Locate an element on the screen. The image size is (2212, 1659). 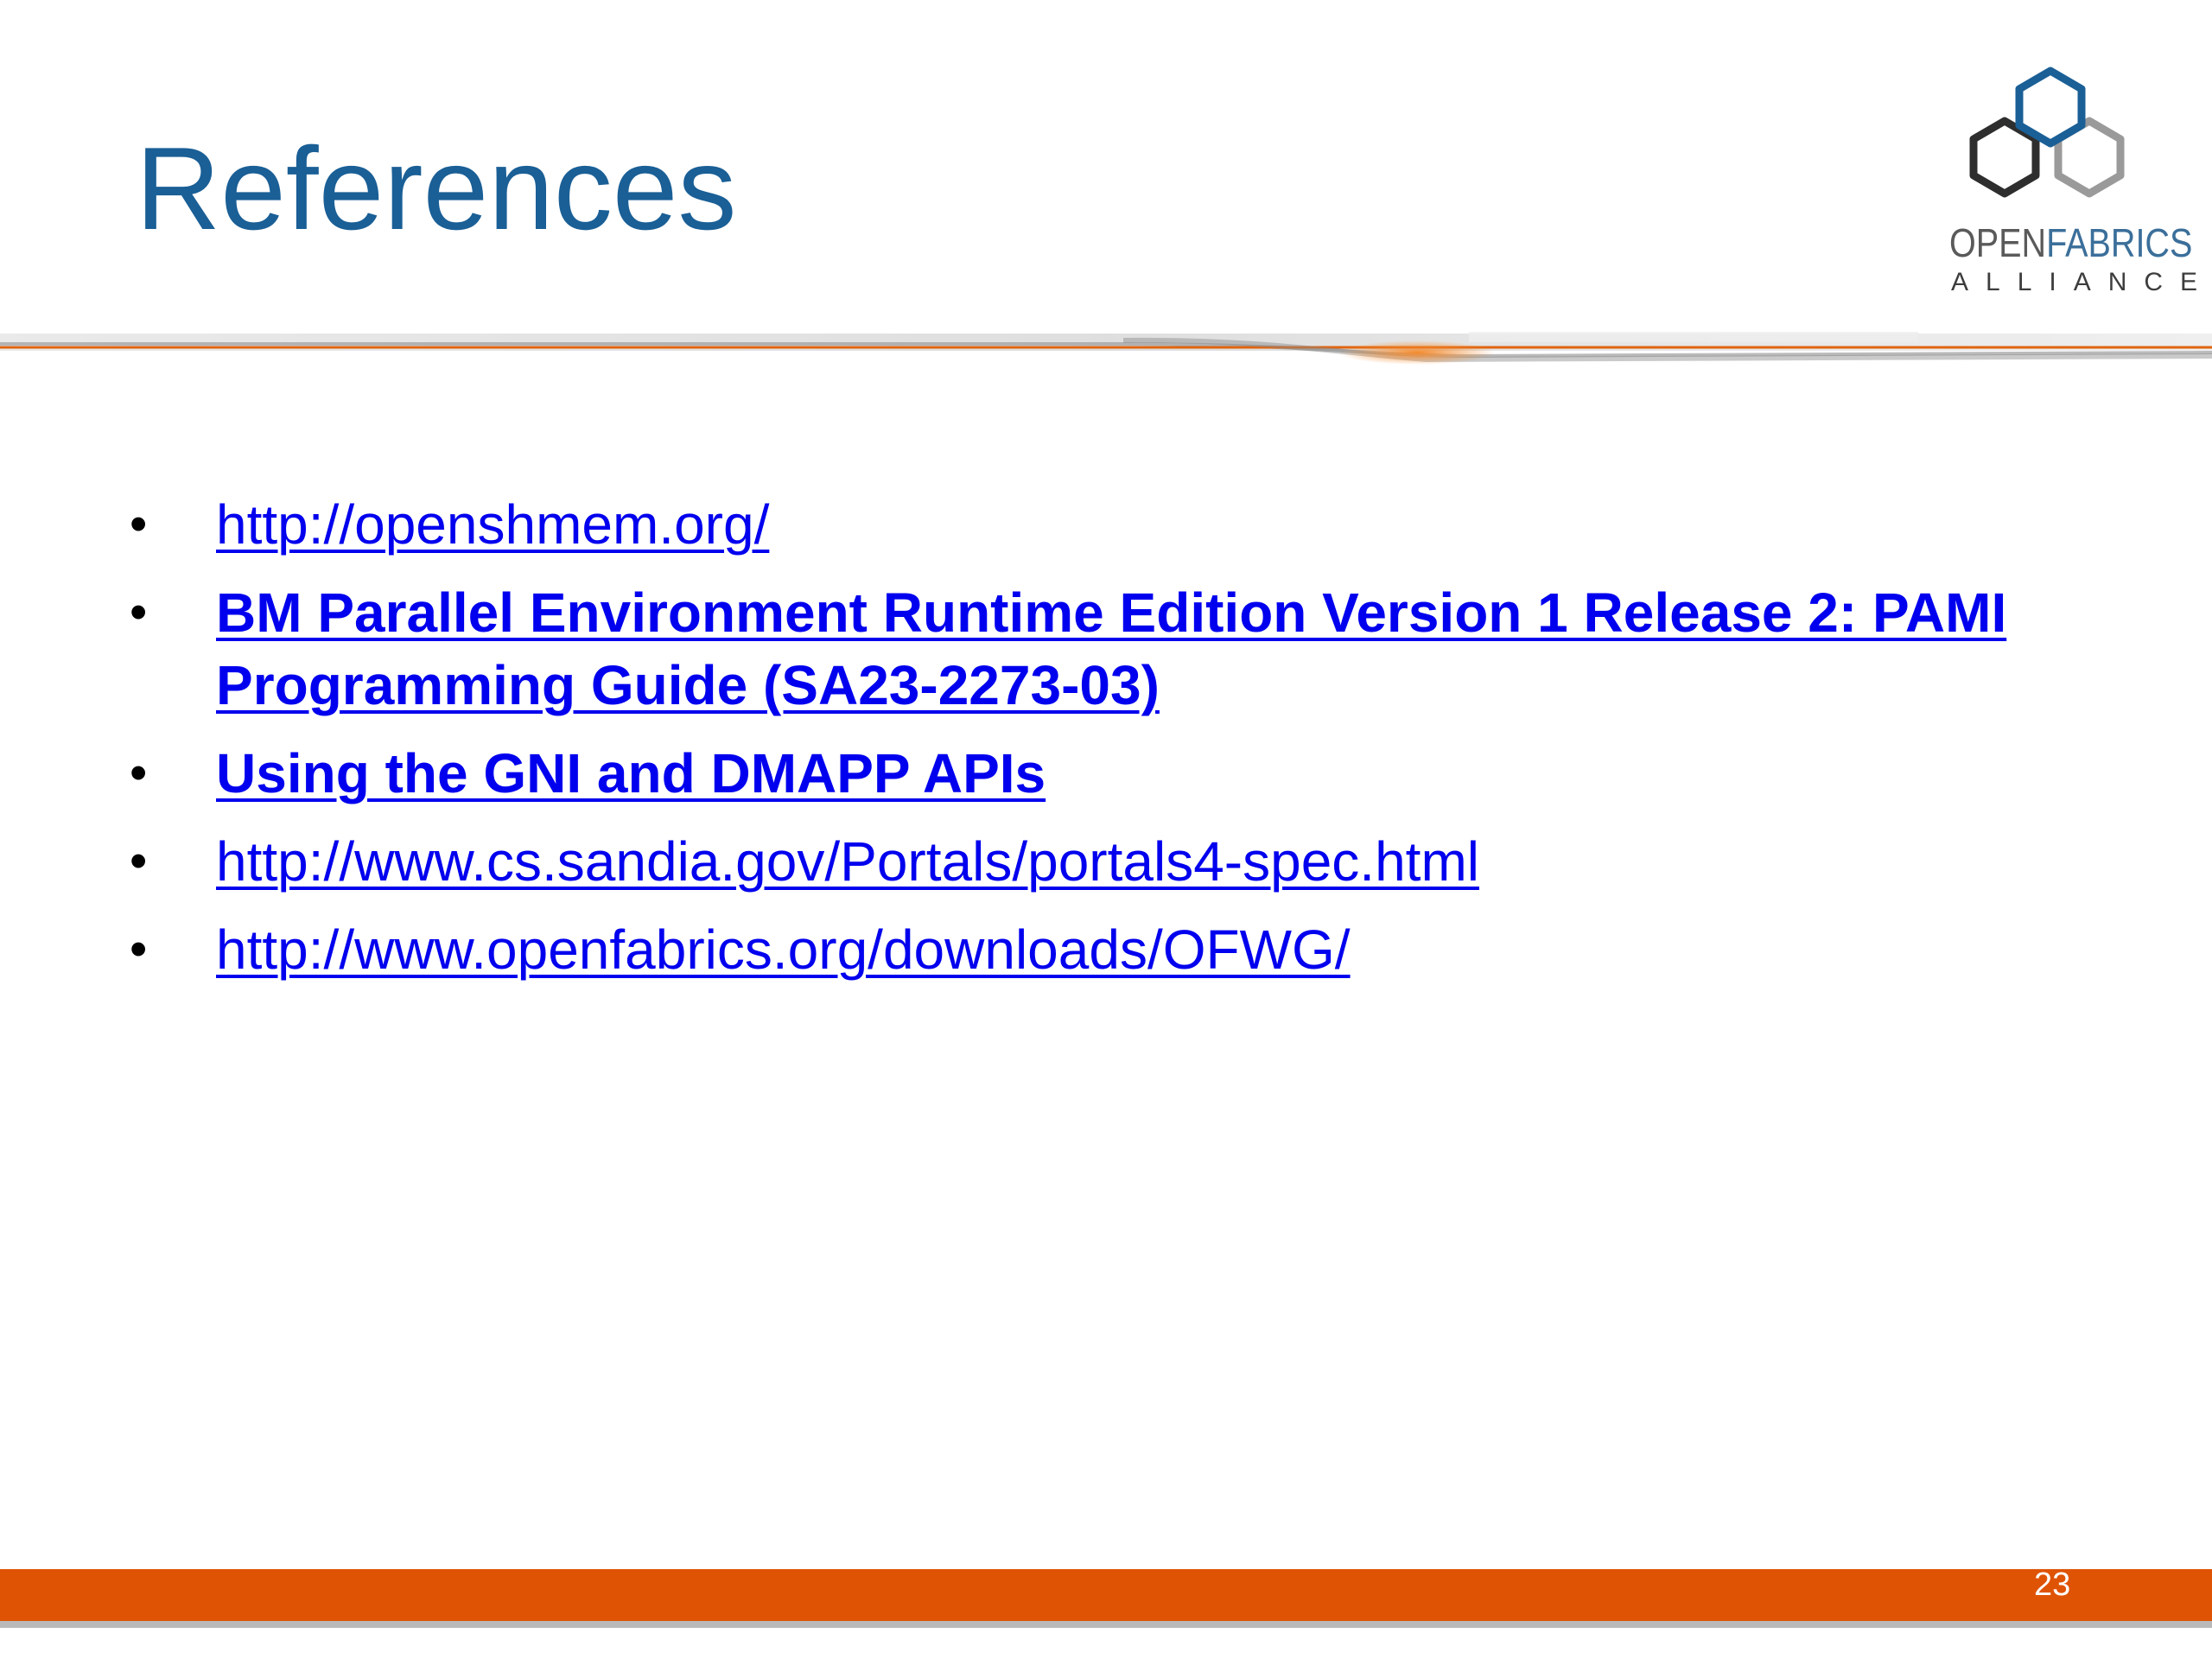
logo-word-alliance: ALLIANCE is located at coordinates (2081, 282).